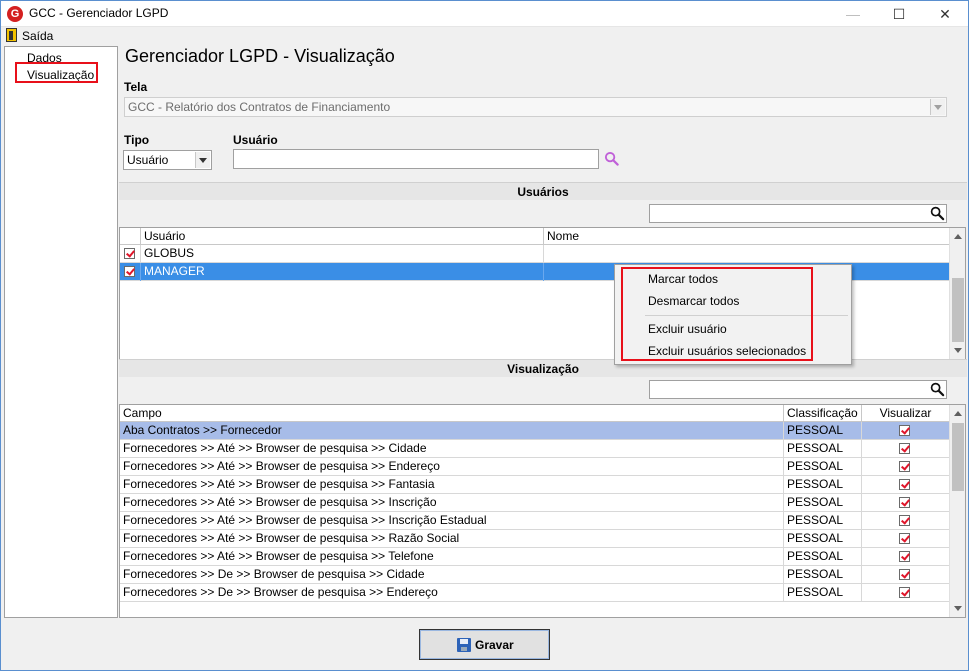  I want to click on column-classificacao: Classificação, so click(823, 413).